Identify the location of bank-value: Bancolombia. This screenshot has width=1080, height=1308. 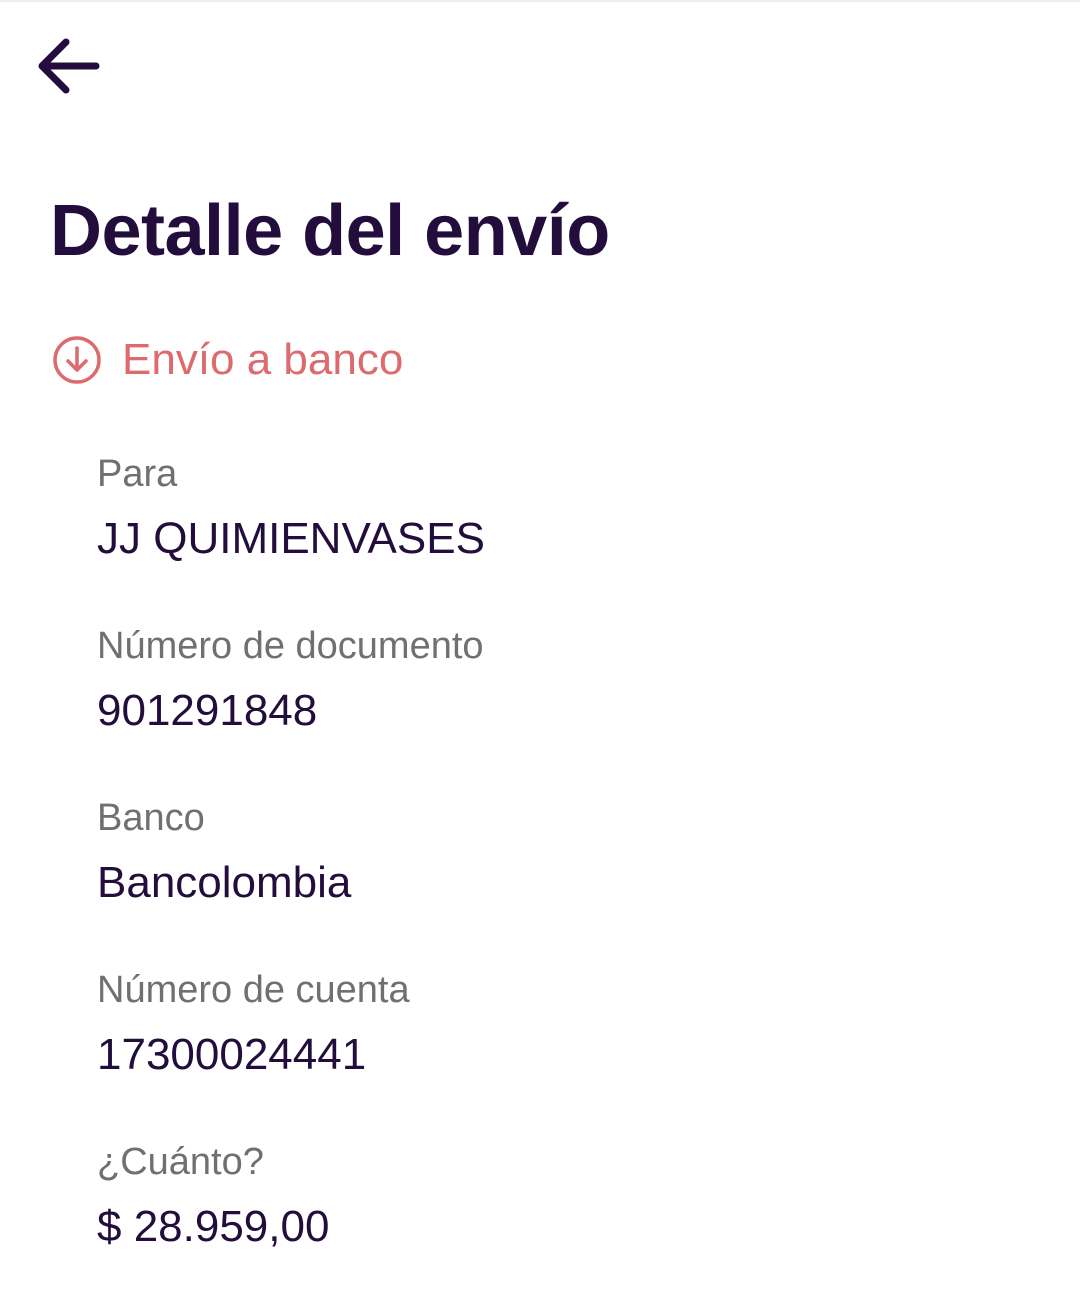
(224, 882).